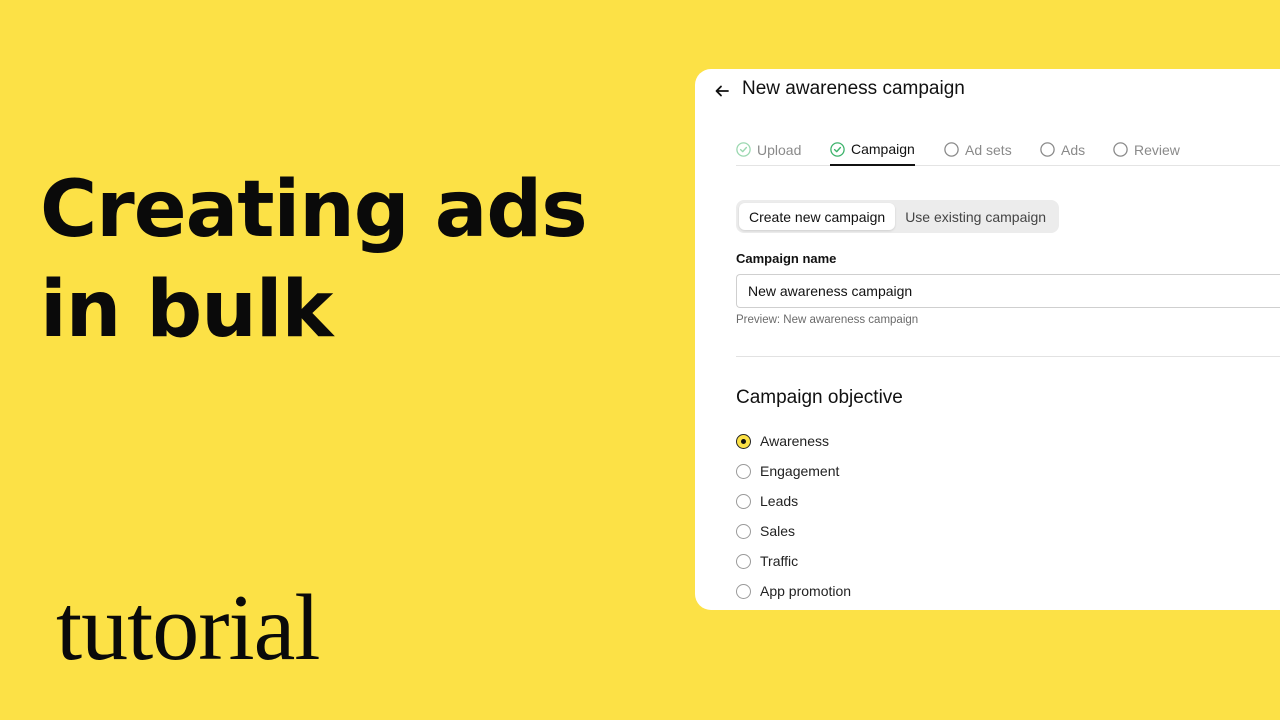 Image resolution: width=1280 pixels, height=720 pixels. Describe the element at coordinates (1157, 149) in the screenshot. I see `step-label: Review` at that location.